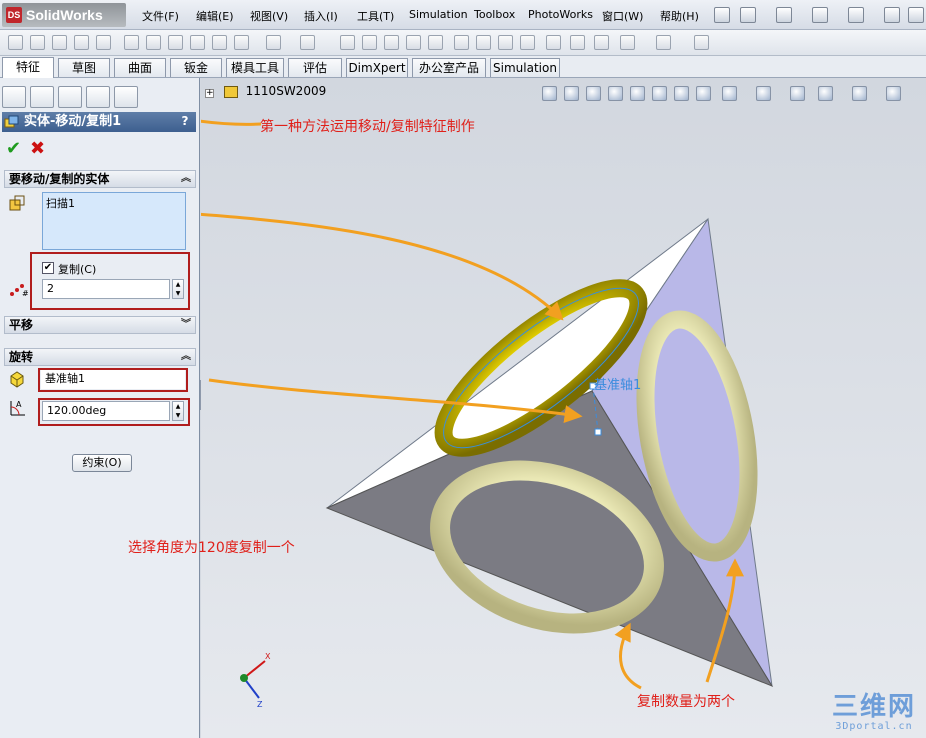 The height and width of the screenshot is (738, 926). What do you see at coordinates (598, 432) in the screenshot?
I see `axis-handle-bottom` at bounding box center [598, 432].